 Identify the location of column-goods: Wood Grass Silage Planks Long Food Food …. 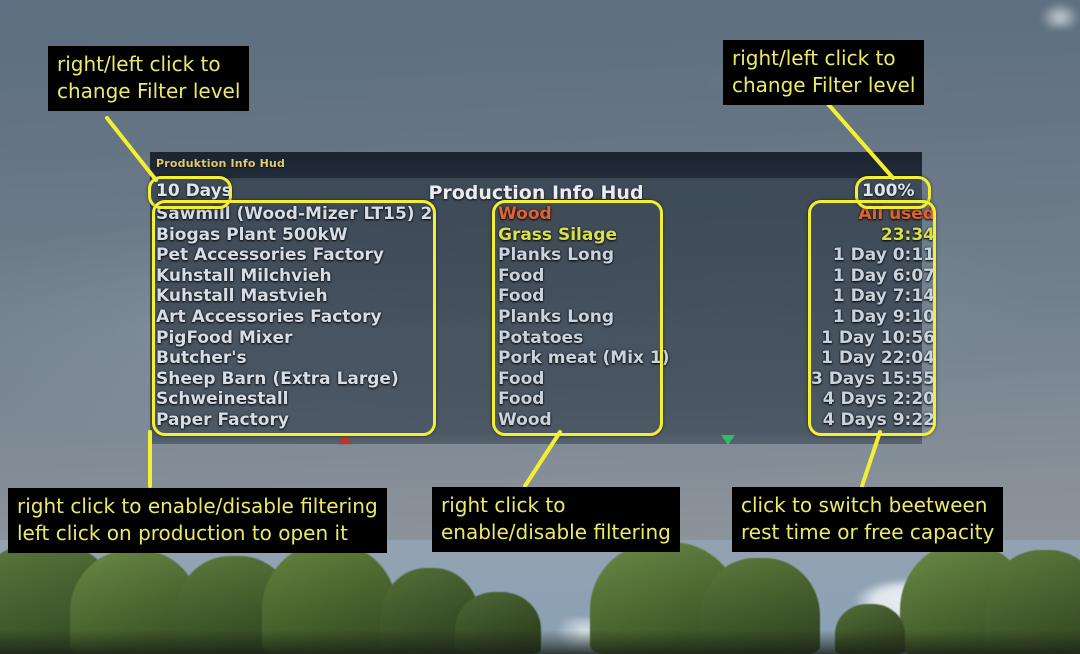
(584, 317).